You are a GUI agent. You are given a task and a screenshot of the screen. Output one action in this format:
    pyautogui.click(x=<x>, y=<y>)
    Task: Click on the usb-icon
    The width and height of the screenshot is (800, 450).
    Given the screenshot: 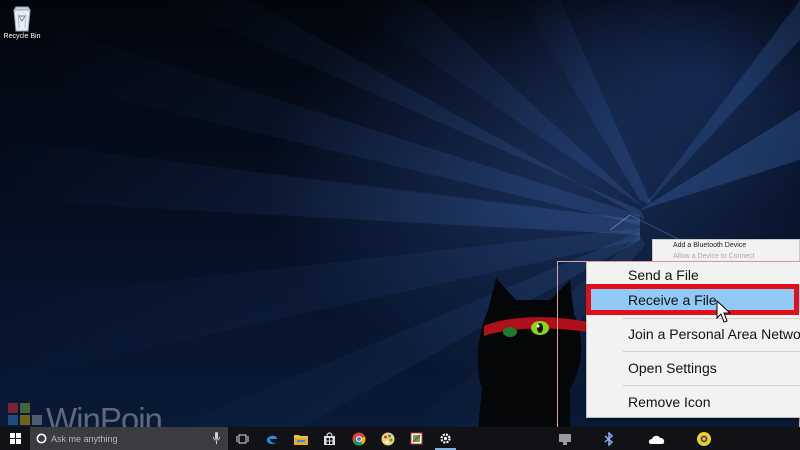 What is the action you would take?
    pyautogui.click(x=565, y=439)
    